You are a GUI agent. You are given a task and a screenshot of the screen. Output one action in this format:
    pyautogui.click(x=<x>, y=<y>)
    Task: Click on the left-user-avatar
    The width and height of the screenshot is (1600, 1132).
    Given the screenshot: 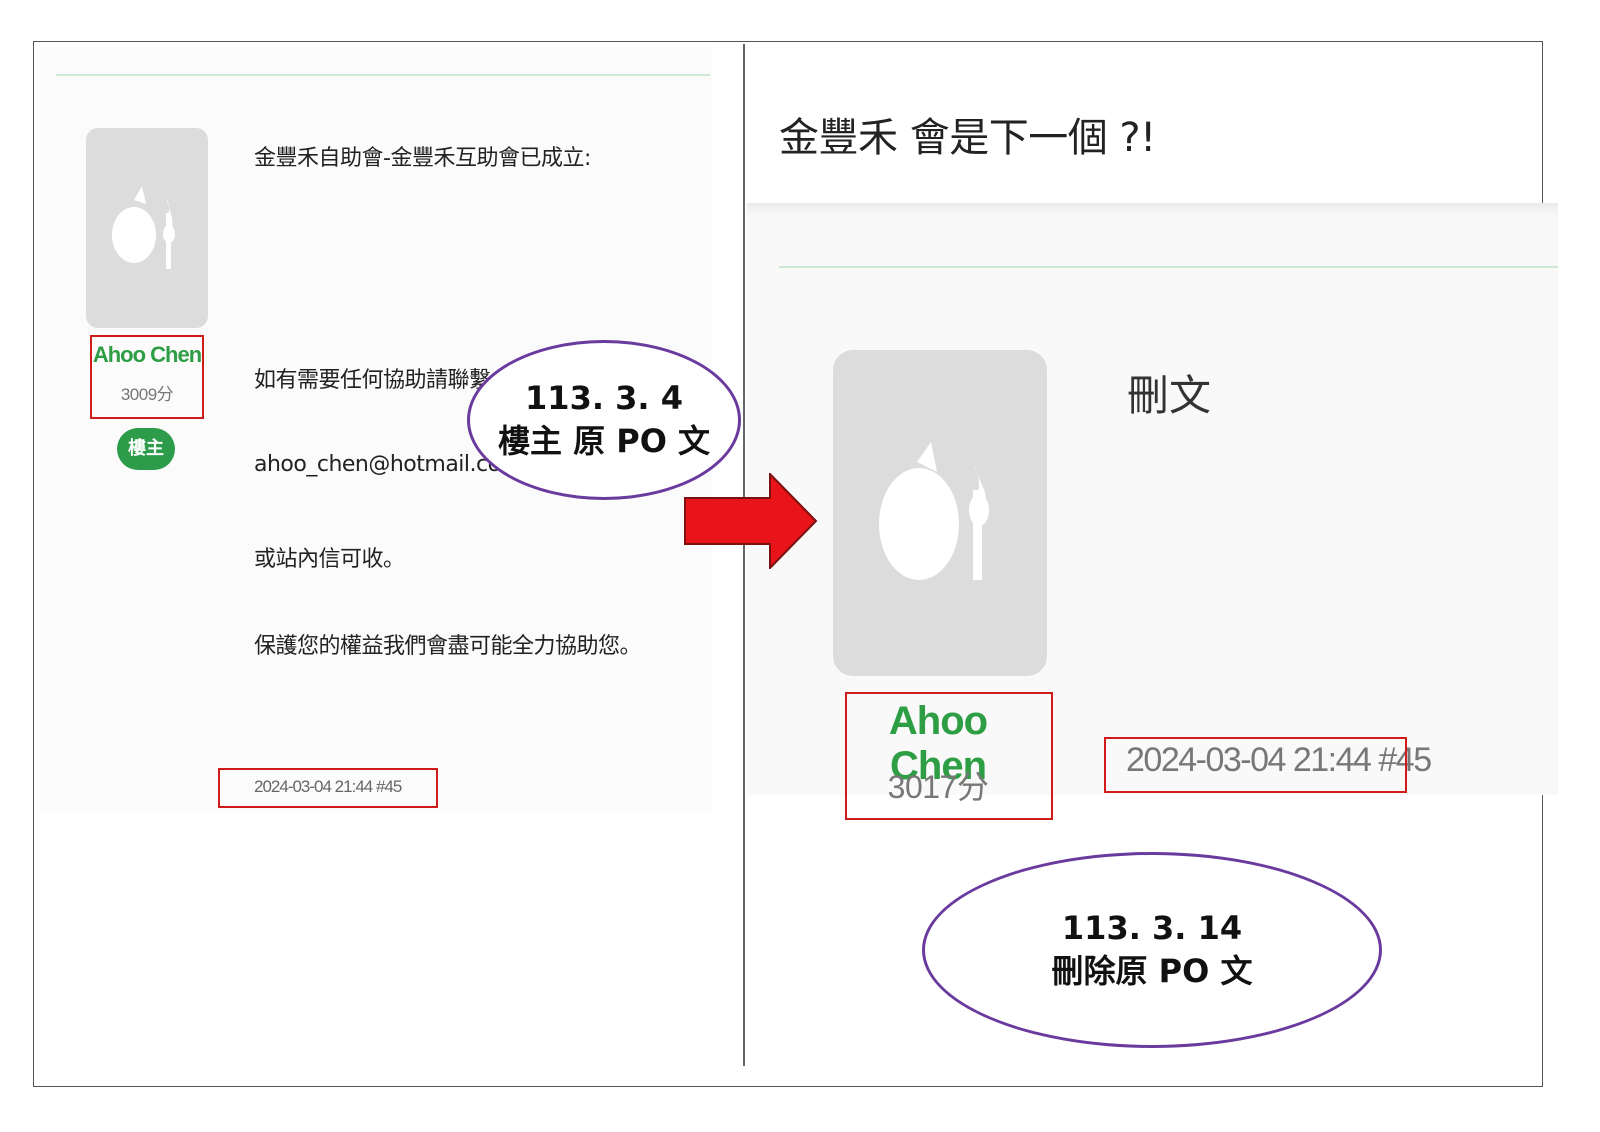 What is the action you would take?
    pyautogui.click(x=147, y=228)
    